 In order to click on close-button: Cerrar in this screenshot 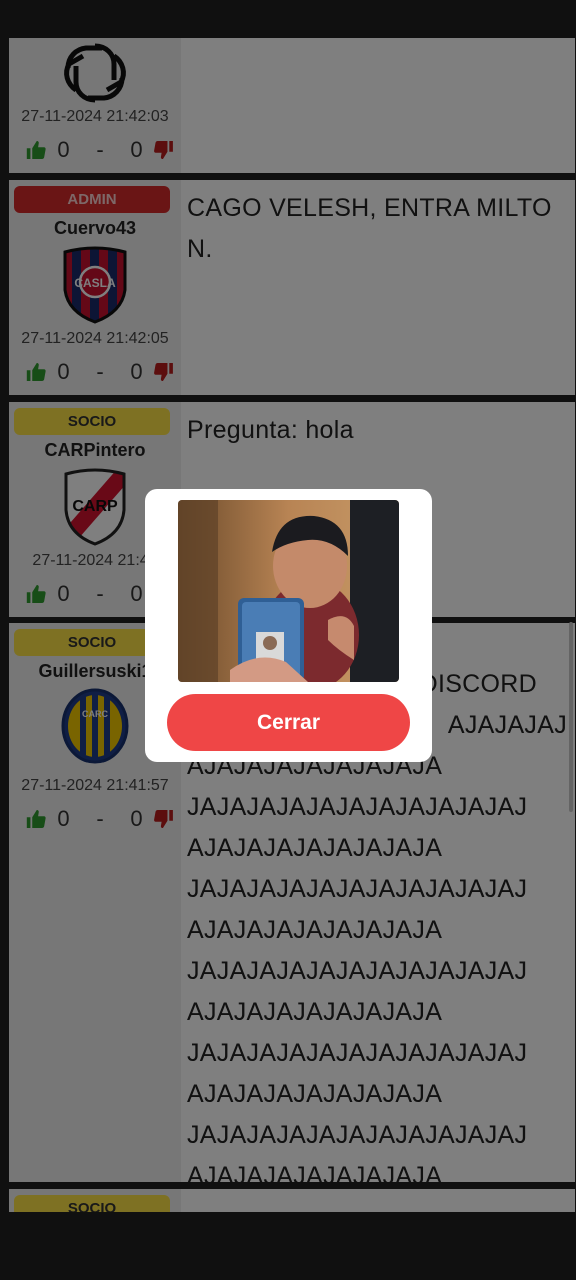, I will do `click(288, 722)`.